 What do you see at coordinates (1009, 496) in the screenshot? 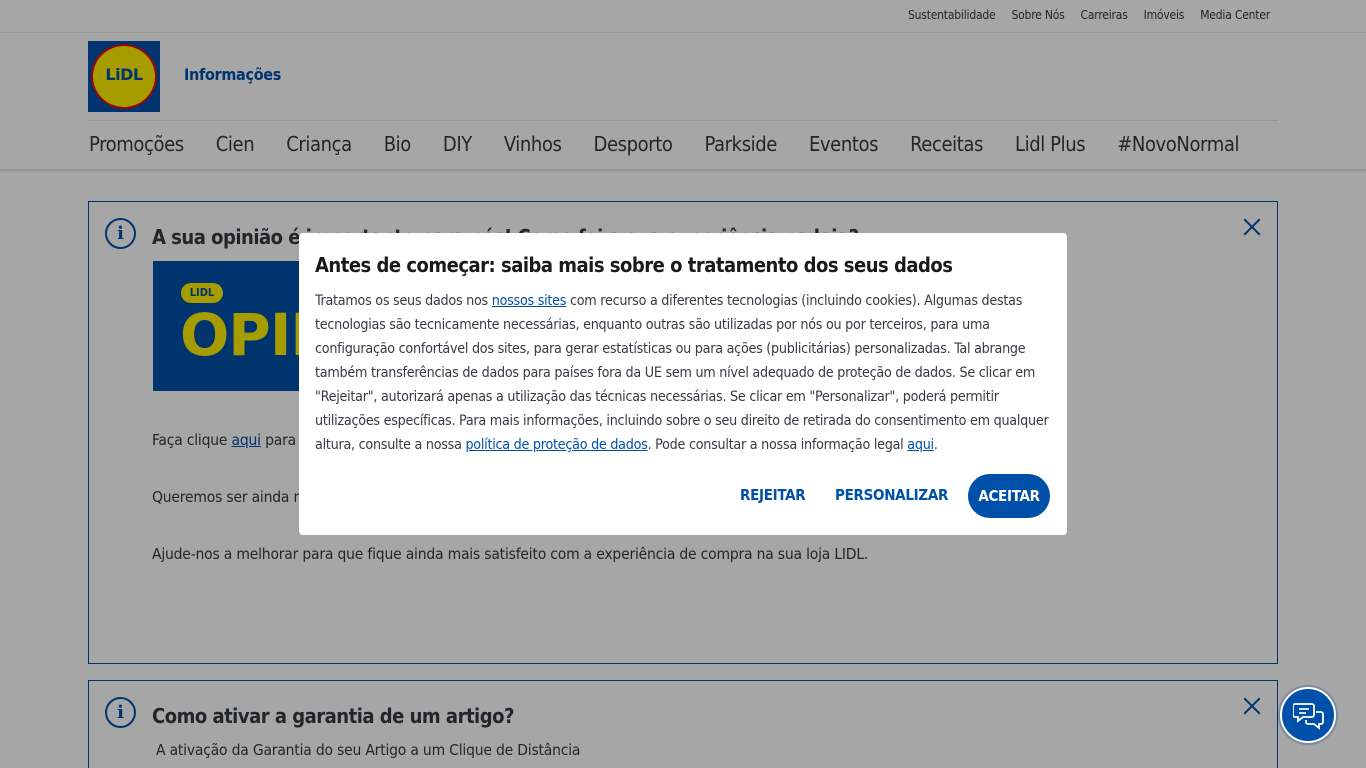
I see `accept-button: ACEITAR` at bounding box center [1009, 496].